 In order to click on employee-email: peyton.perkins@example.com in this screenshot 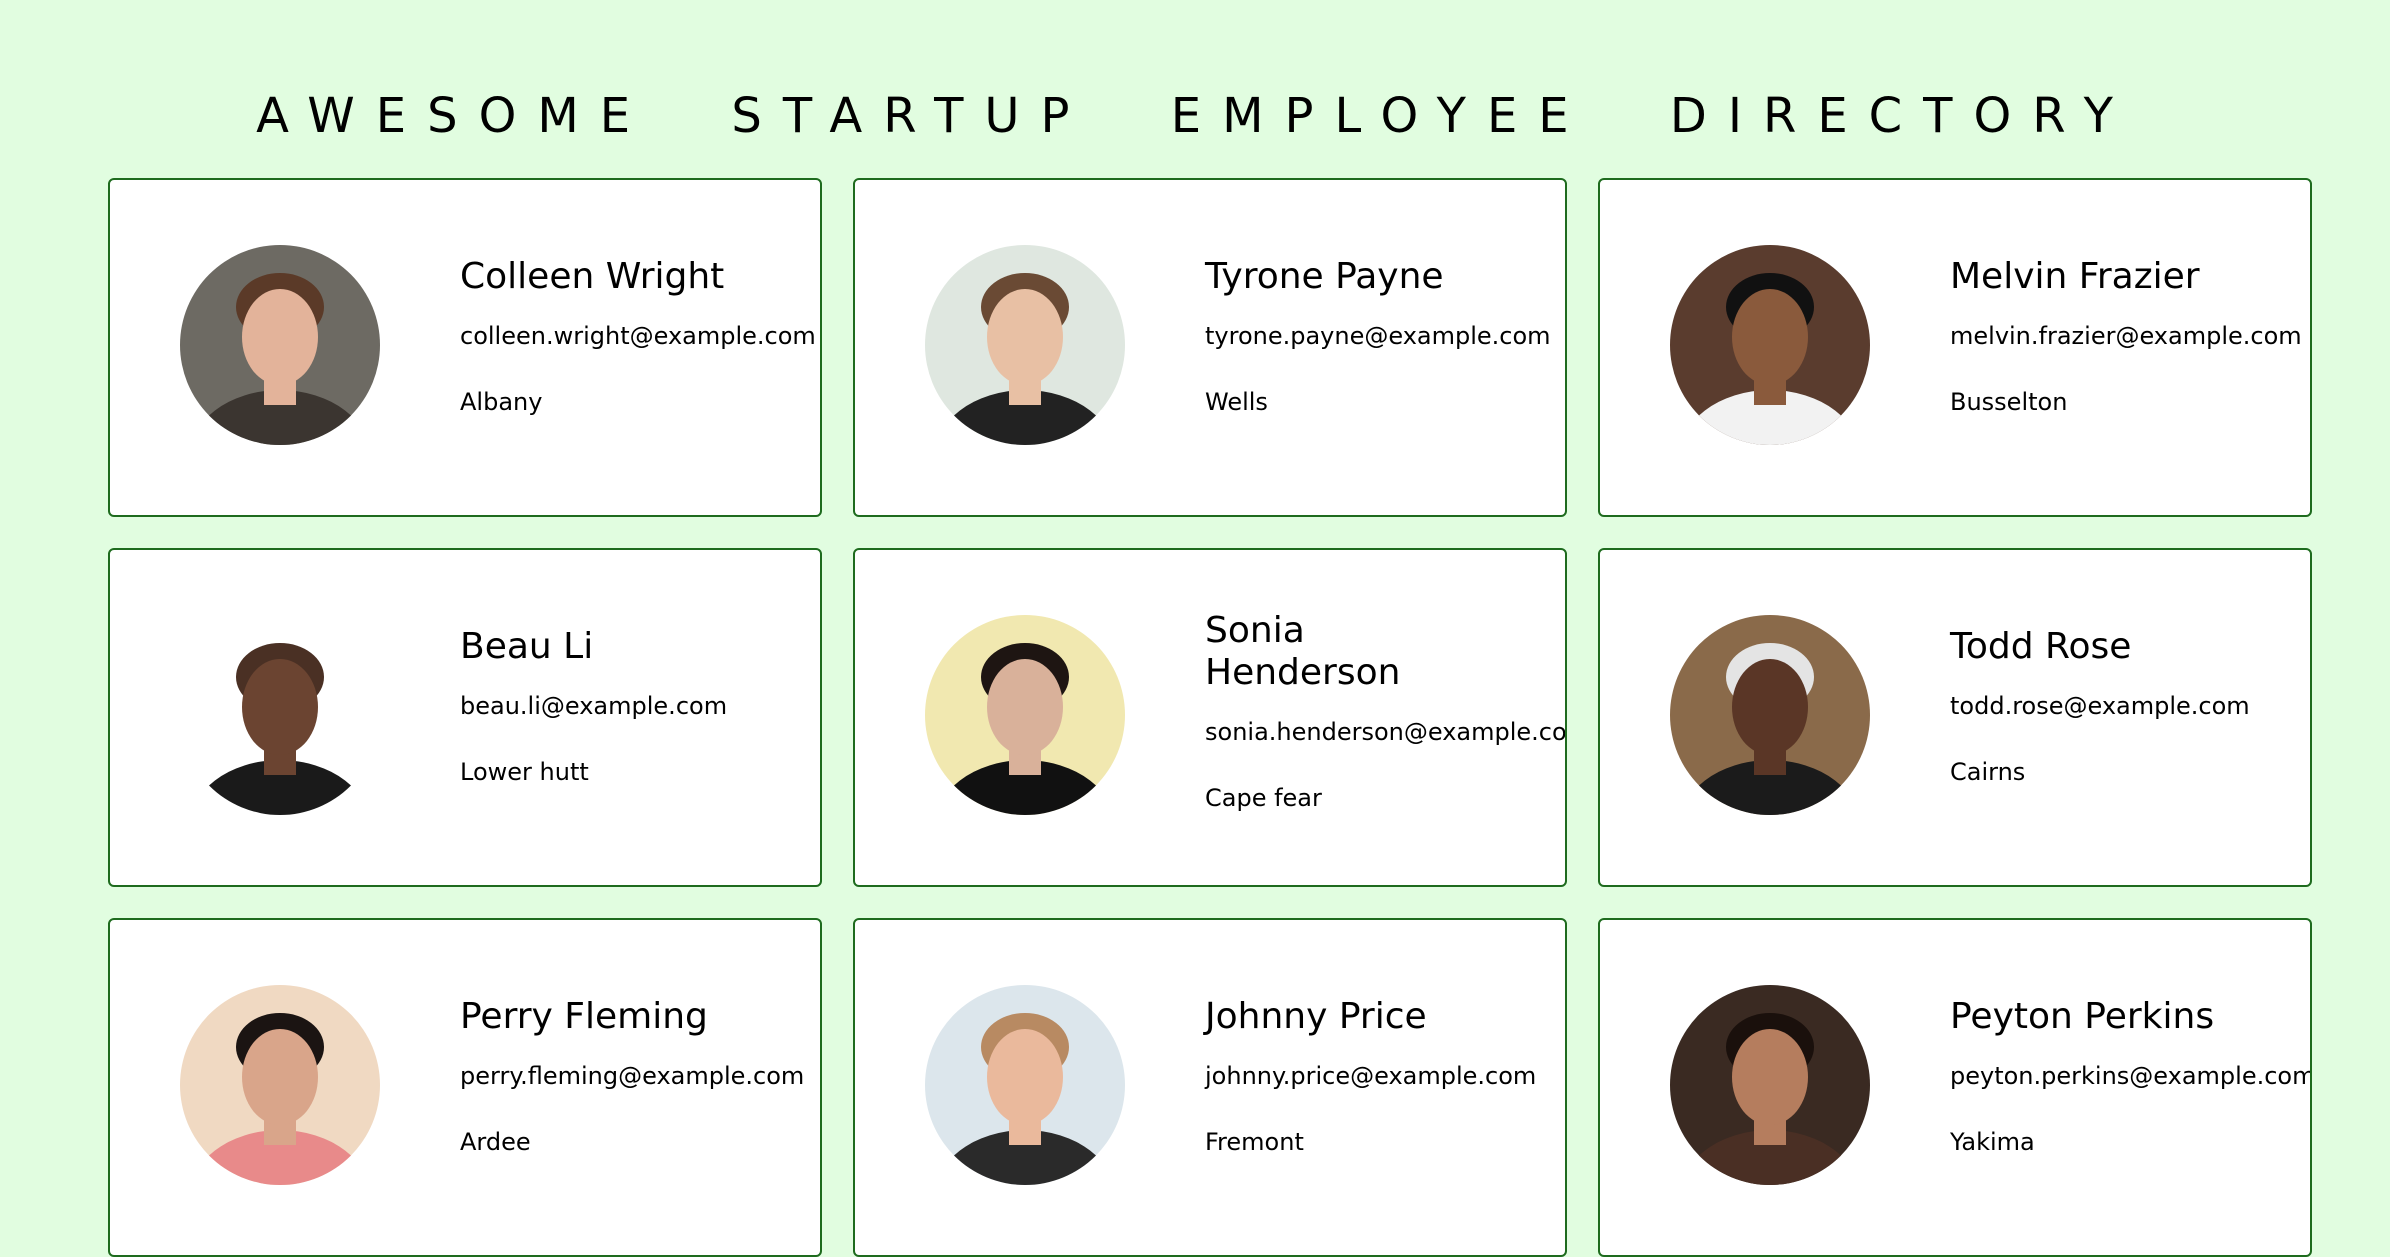, I will do `click(2131, 1076)`.